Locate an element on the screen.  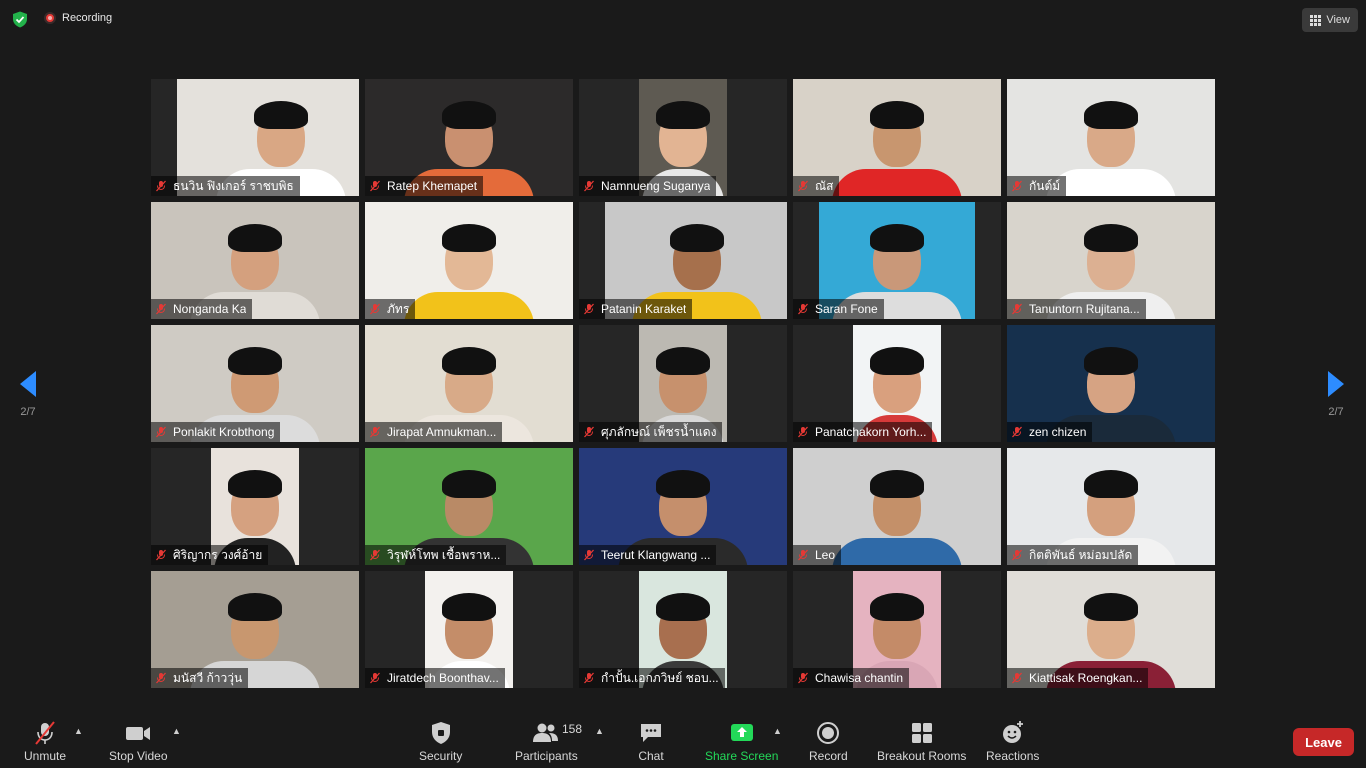
participant-tile: กันต์ม์ is located at coordinates (1111, 137).